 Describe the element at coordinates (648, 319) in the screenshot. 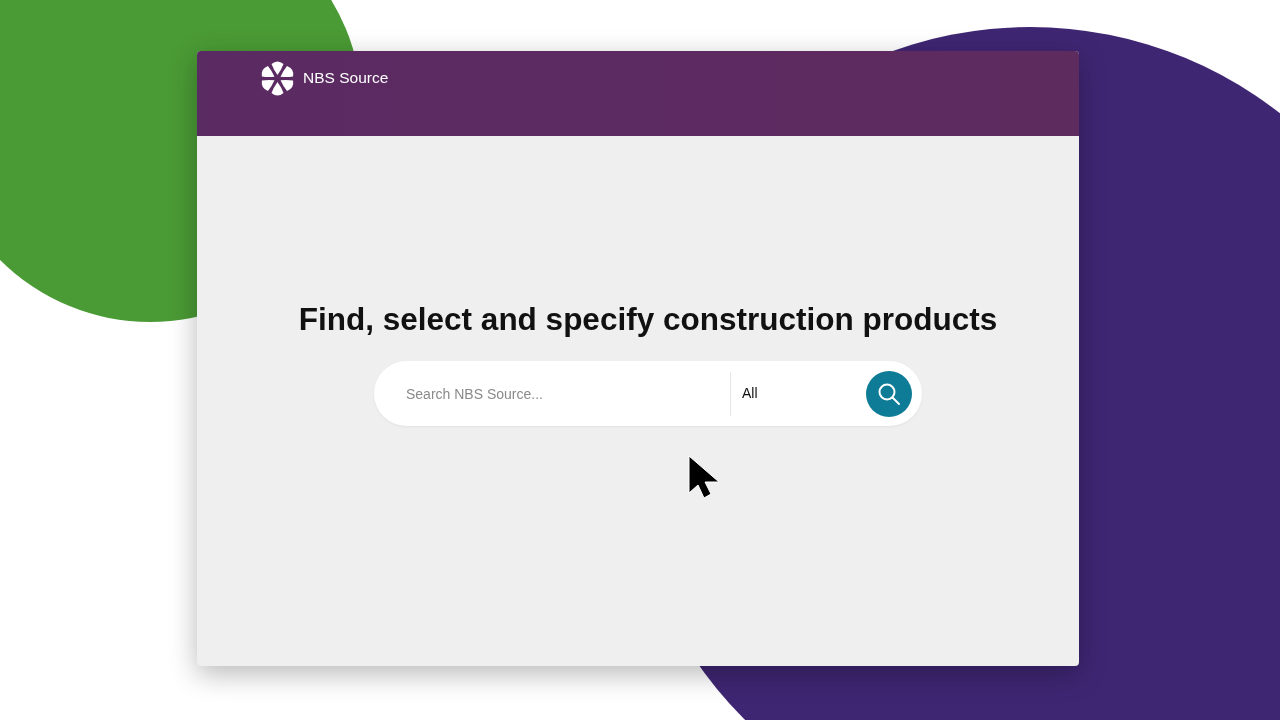

I see `page-heading: Find, select and specify construction products` at that location.